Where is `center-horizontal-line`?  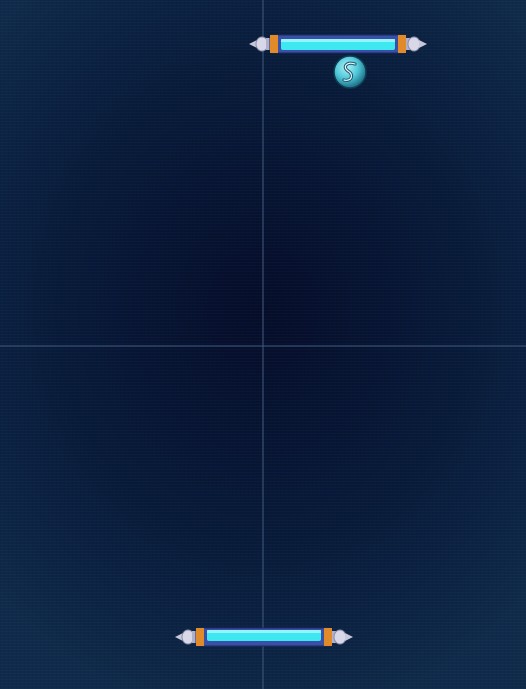 center-horizontal-line is located at coordinates (263, 346).